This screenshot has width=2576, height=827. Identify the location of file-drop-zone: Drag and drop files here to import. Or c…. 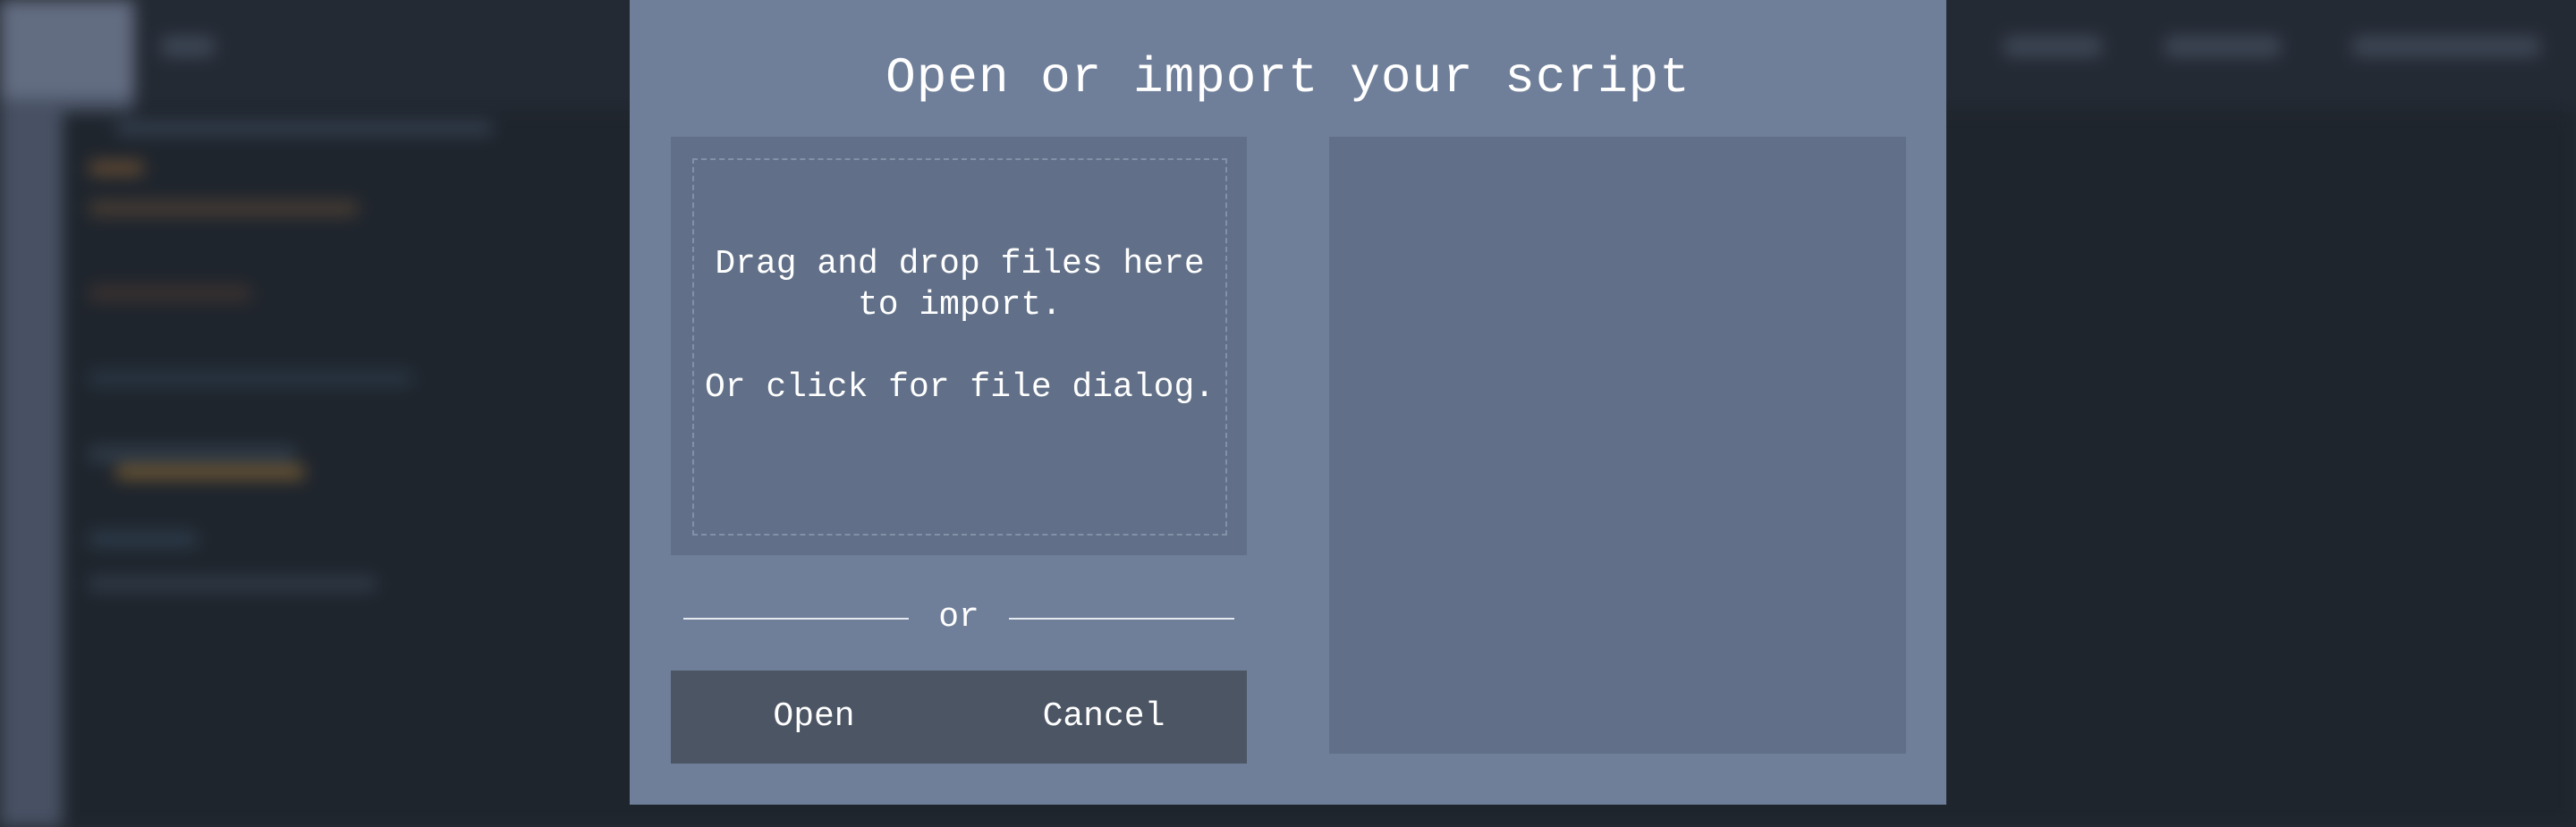
(959, 346).